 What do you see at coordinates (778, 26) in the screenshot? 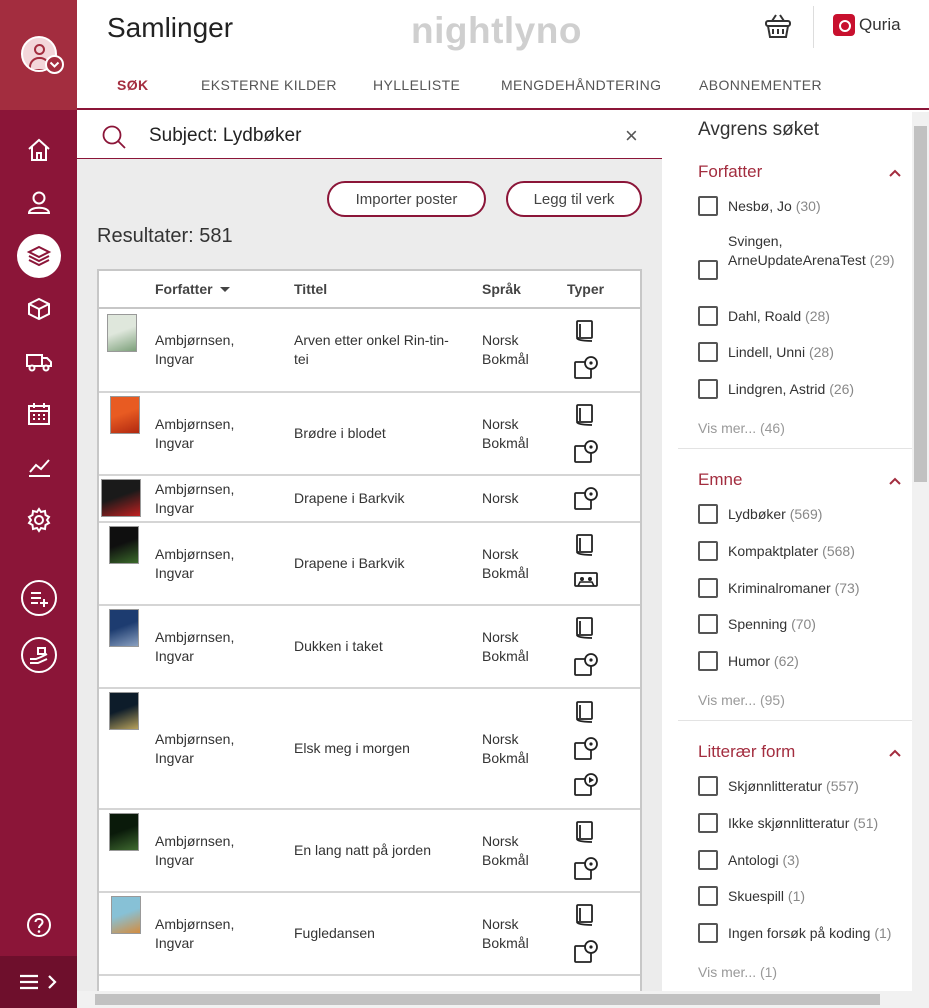
I see `basket-icon` at bounding box center [778, 26].